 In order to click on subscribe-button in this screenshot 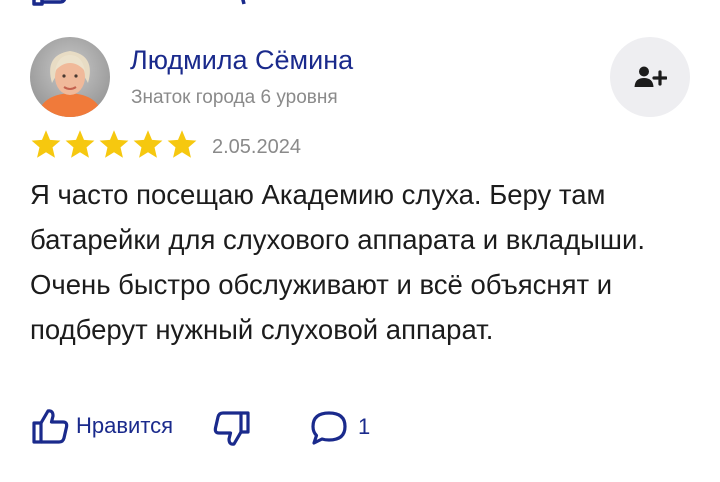, I will do `click(650, 77)`.